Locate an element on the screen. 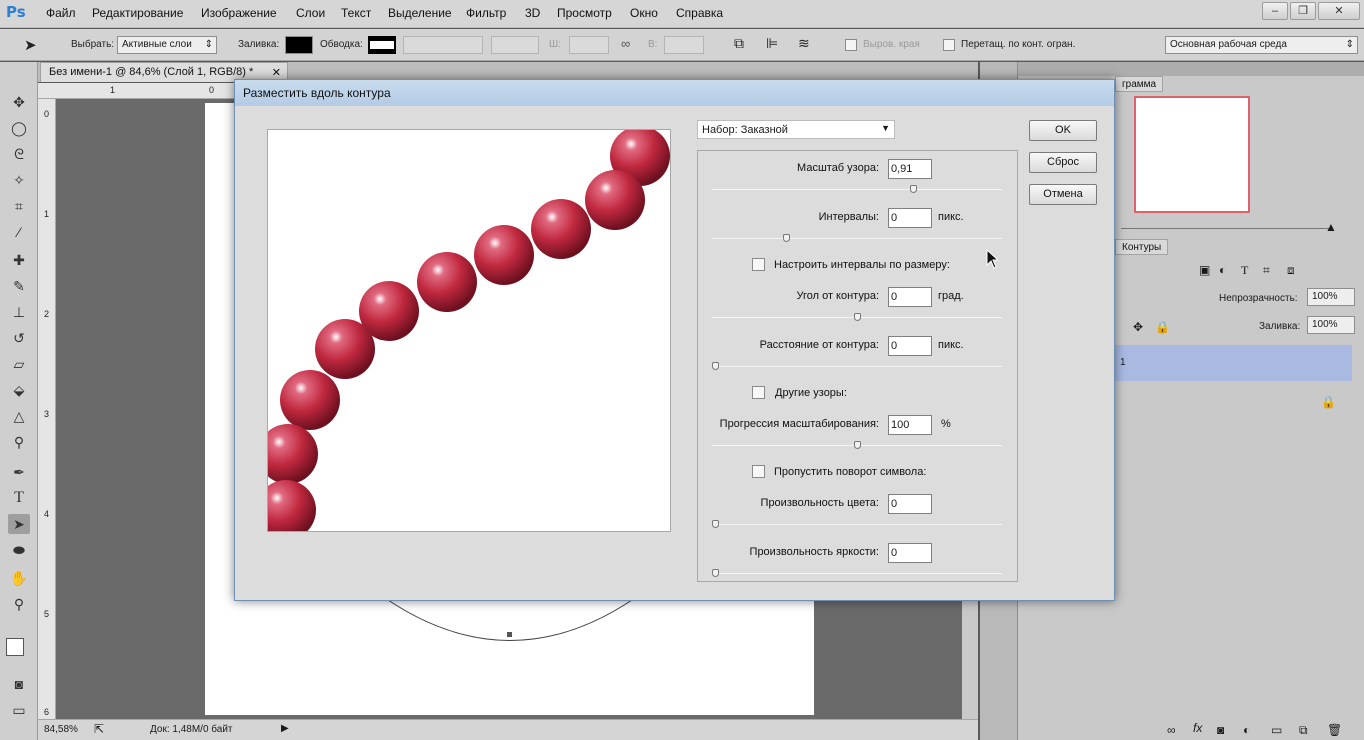 Image resolution: width=1364 pixels, height=740 pixels. scale-progression-slider is located at coordinates (857, 445).